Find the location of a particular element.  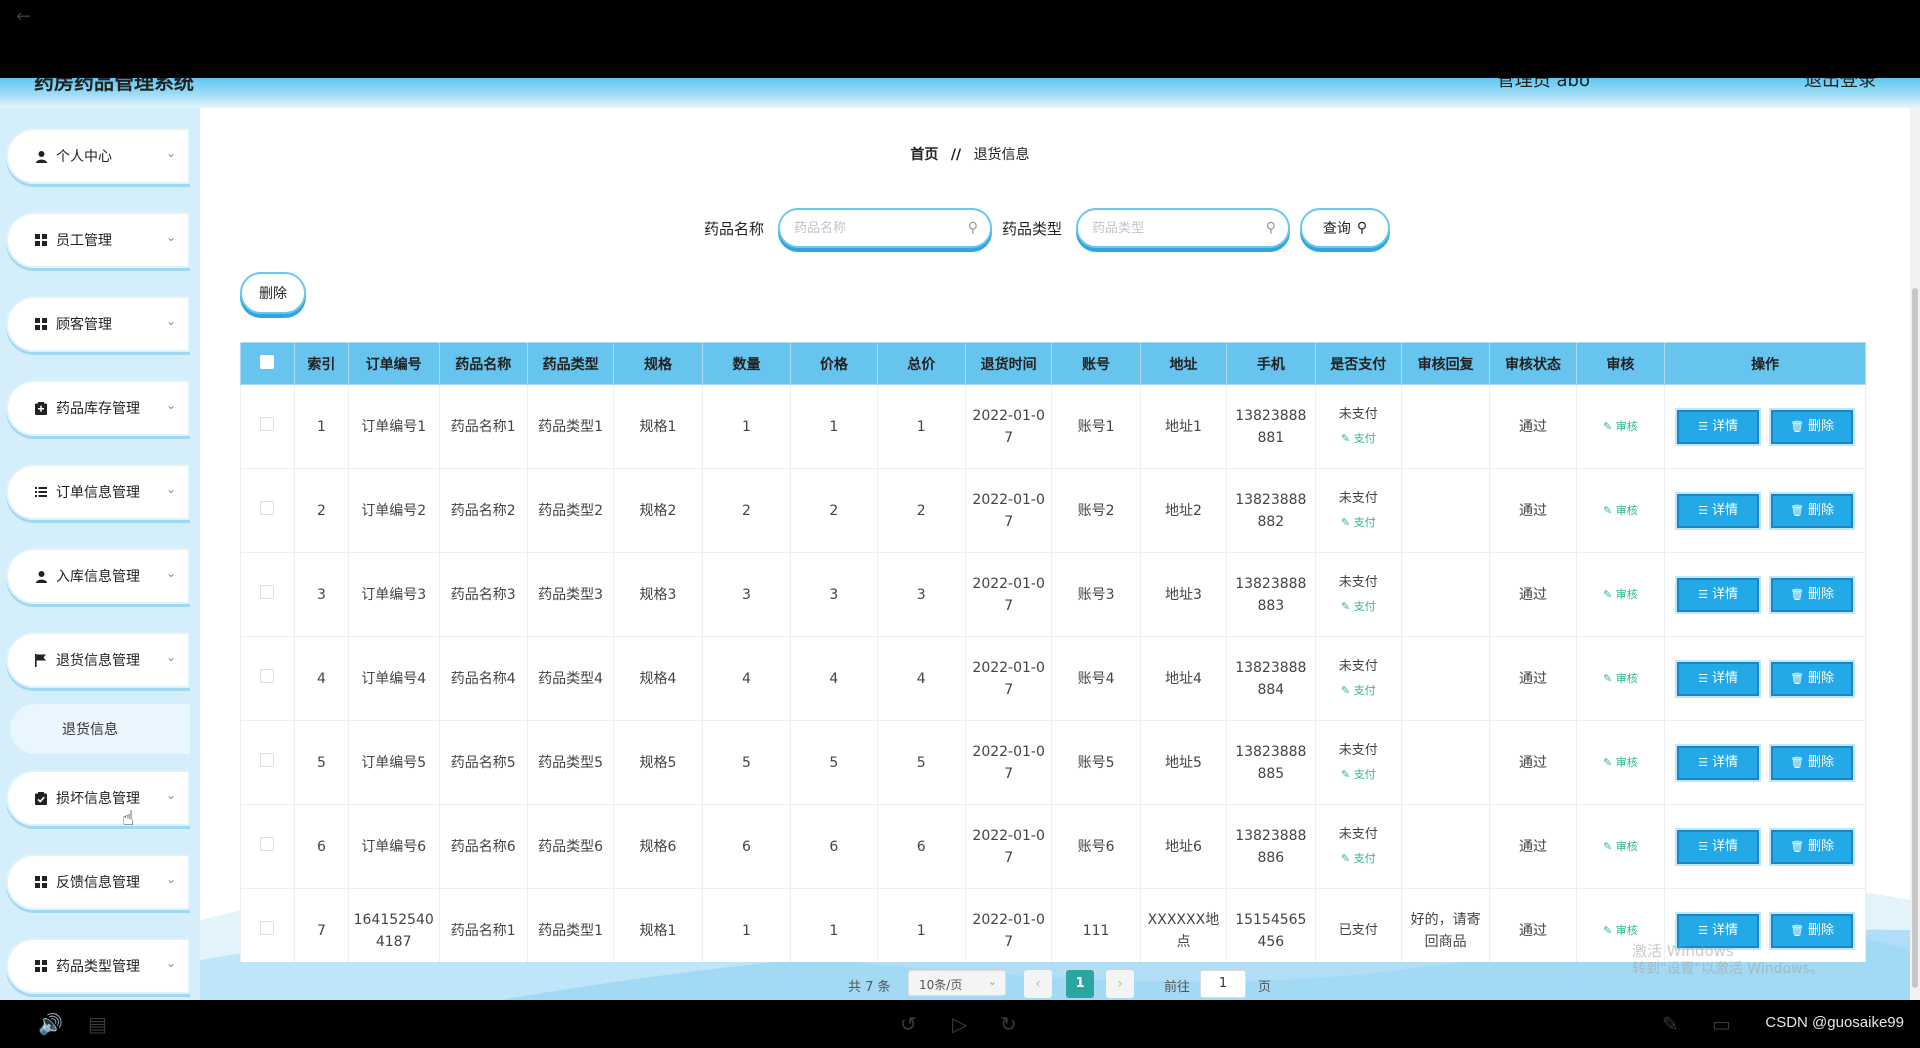

user-icon is located at coordinates (41, 156).